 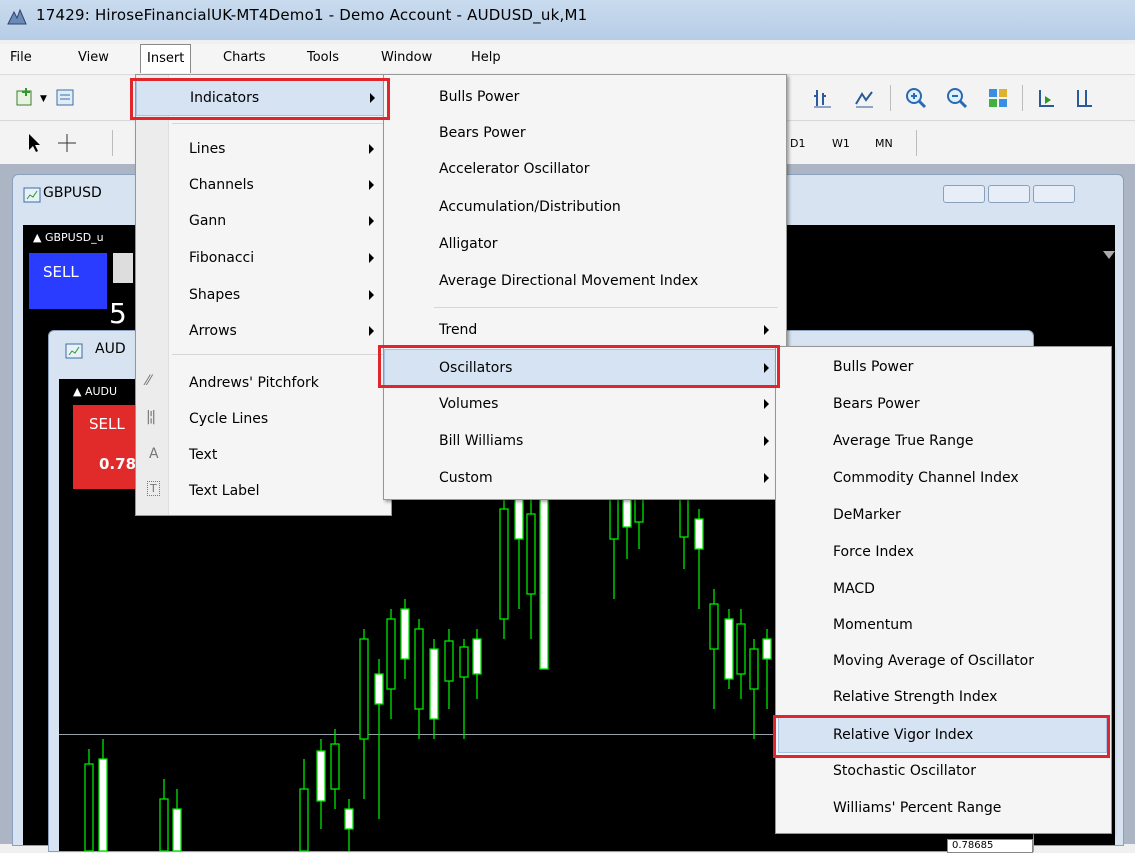 What do you see at coordinates (123, 268) in the screenshot?
I see `lot-field` at bounding box center [123, 268].